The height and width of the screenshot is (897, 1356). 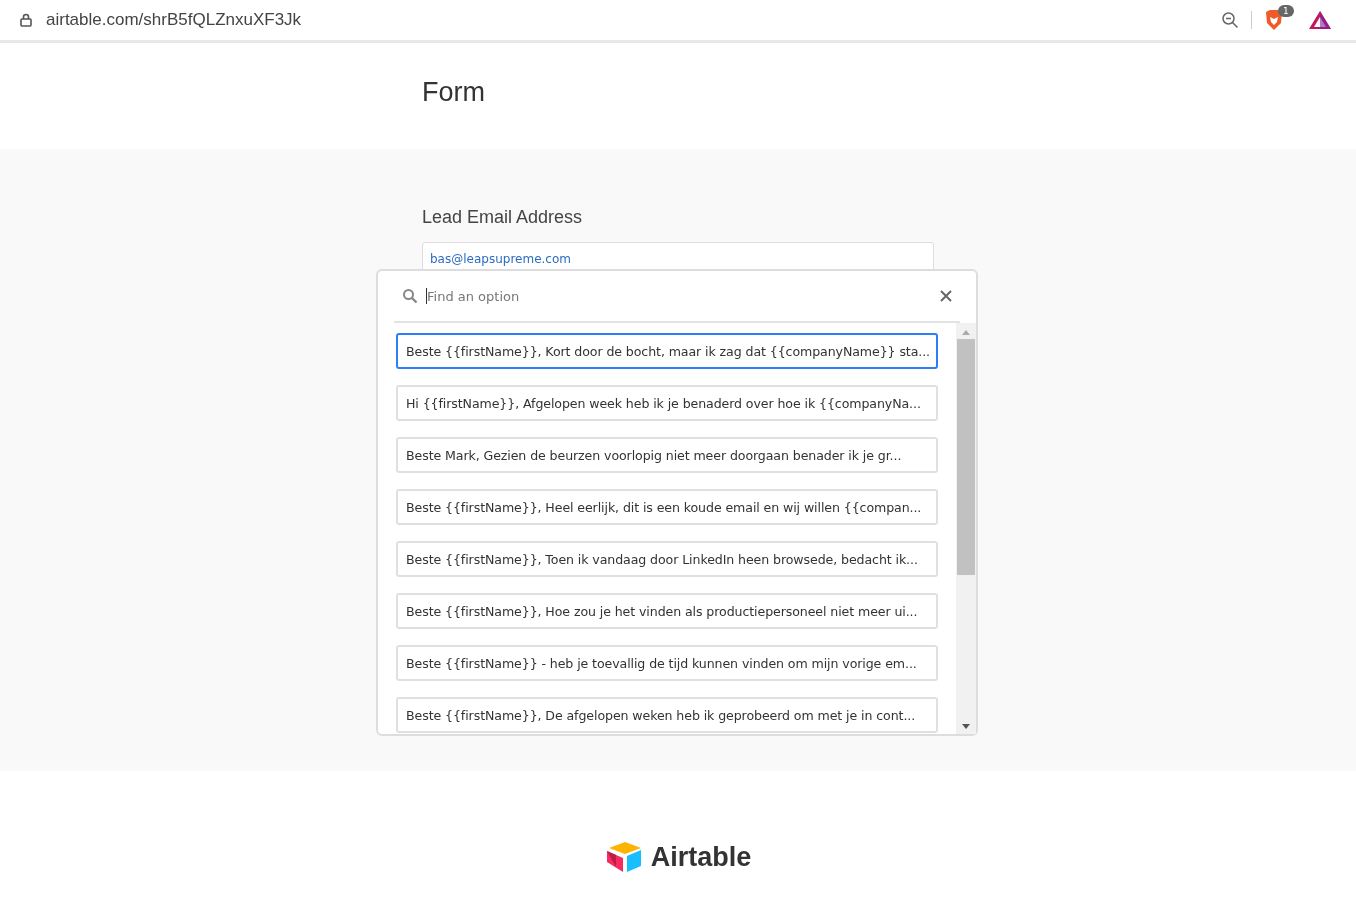 I want to click on brand-name: Airtable, so click(x=701, y=857).